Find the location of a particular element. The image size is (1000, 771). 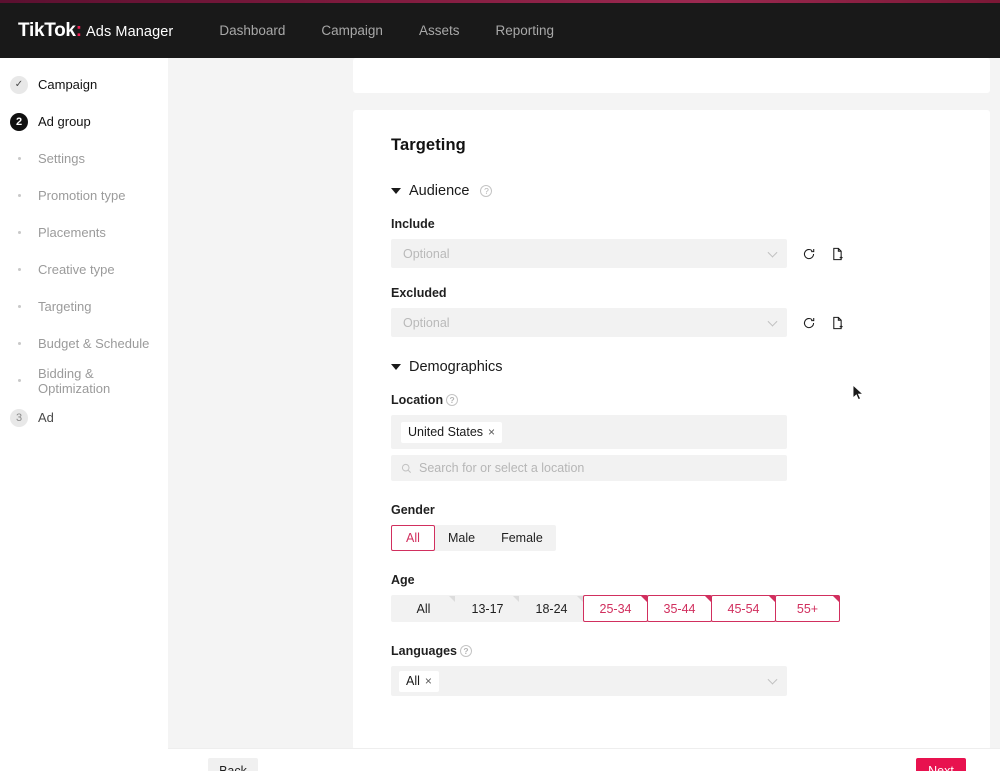

include-field-block: Include Optional is located at coordinates (671, 242).